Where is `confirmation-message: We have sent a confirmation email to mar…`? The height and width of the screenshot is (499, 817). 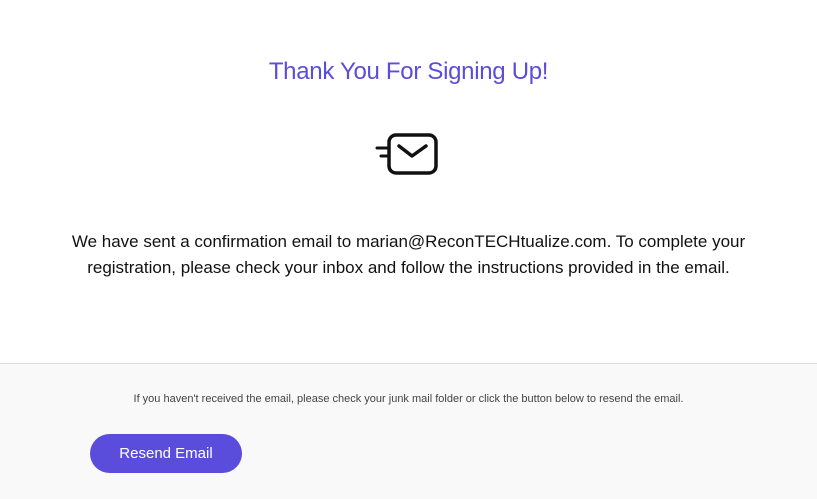 confirmation-message: We have sent a confirmation email to mar… is located at coordinates (408, 254).